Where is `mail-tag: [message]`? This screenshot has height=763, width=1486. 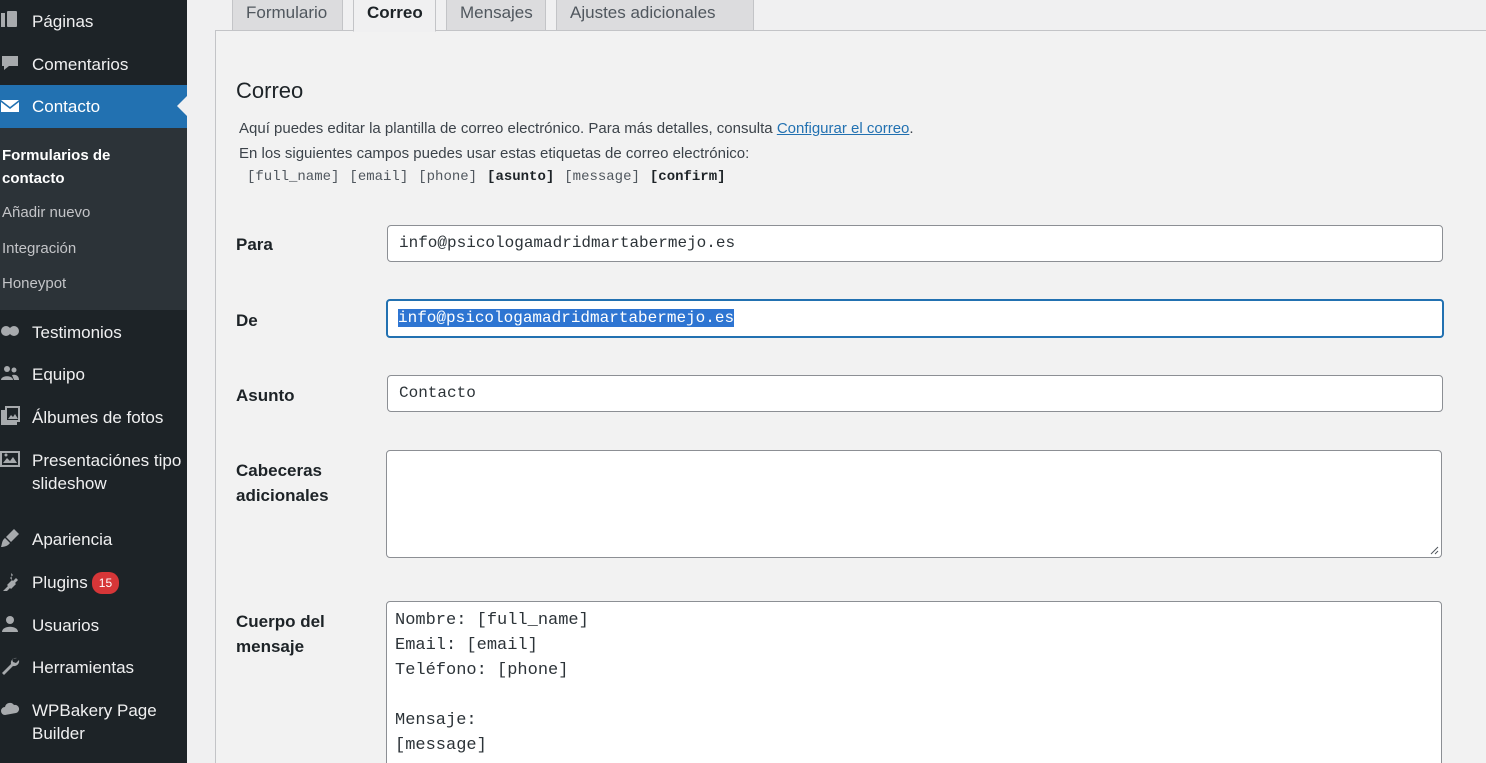
mail-tag: [message] is located at coordinates (602, 177).